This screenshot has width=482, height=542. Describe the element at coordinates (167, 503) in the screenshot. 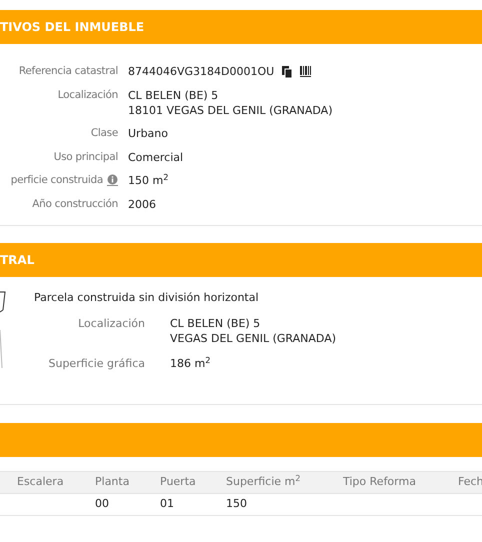

I see `table-cell: 01` at that location.